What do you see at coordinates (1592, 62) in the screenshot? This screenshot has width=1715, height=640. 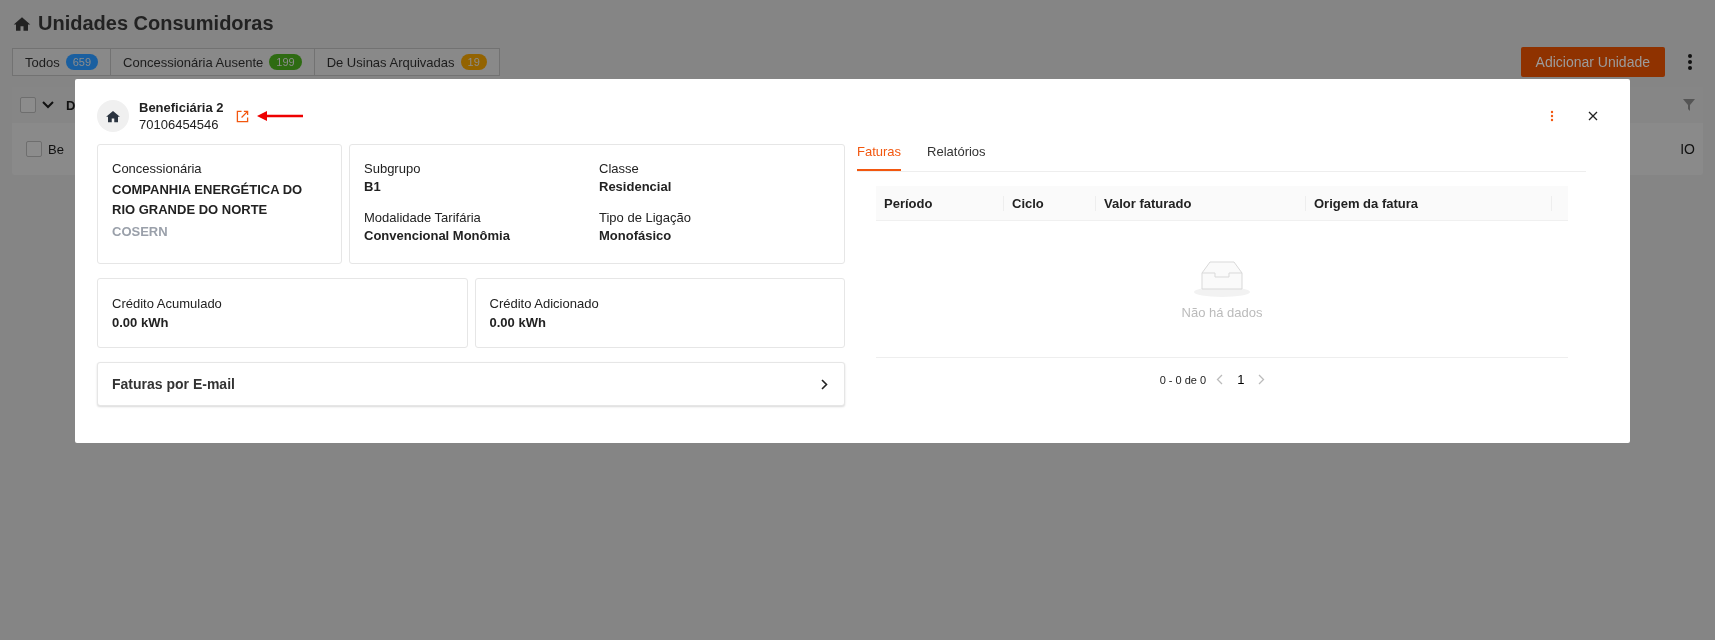 I see `add-unit-button: Adicionar Unidade` at bounding box center [1592, 62].